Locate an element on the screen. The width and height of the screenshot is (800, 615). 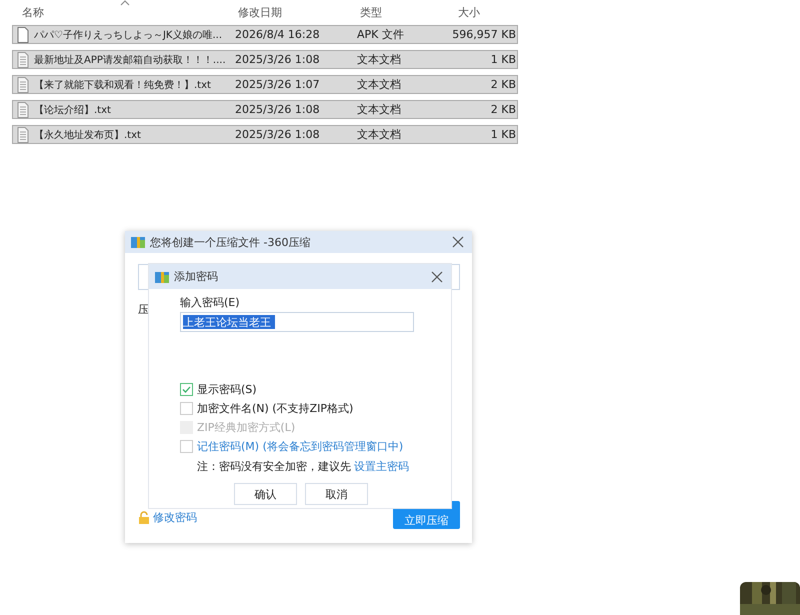
note-text: 注：密码没有安全加密，建议先 is located at coordinates (274, 466).